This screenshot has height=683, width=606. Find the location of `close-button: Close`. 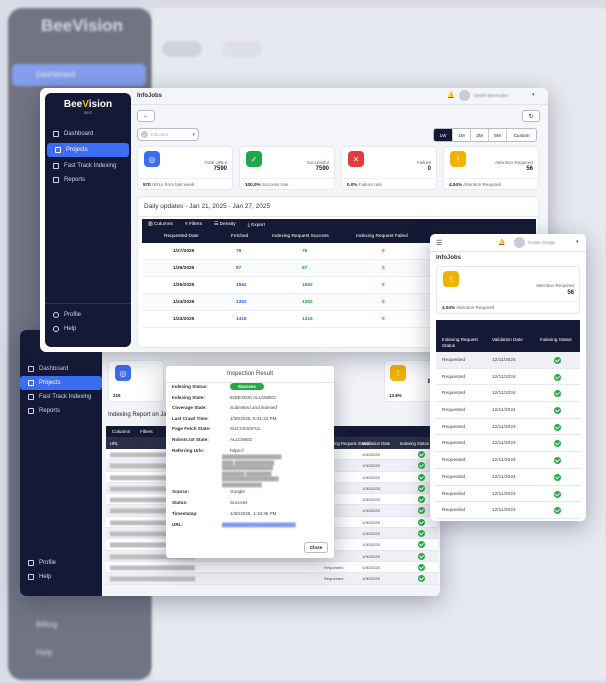

close-button: Close is located at coordinates (316, 547).